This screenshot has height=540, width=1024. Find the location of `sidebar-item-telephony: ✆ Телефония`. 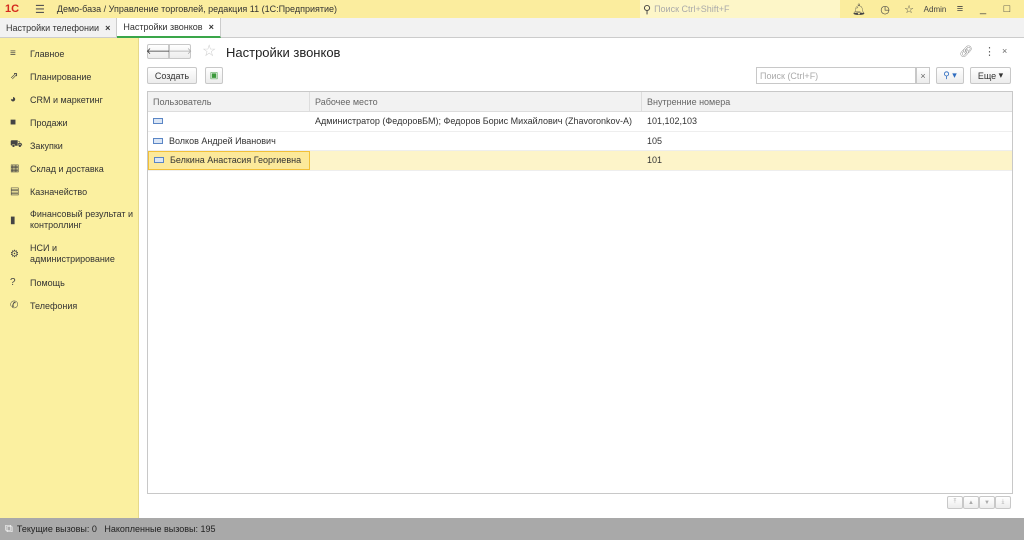

sidebar-item-telephony: ✆ Телефония is located at coordinates (69, 305).